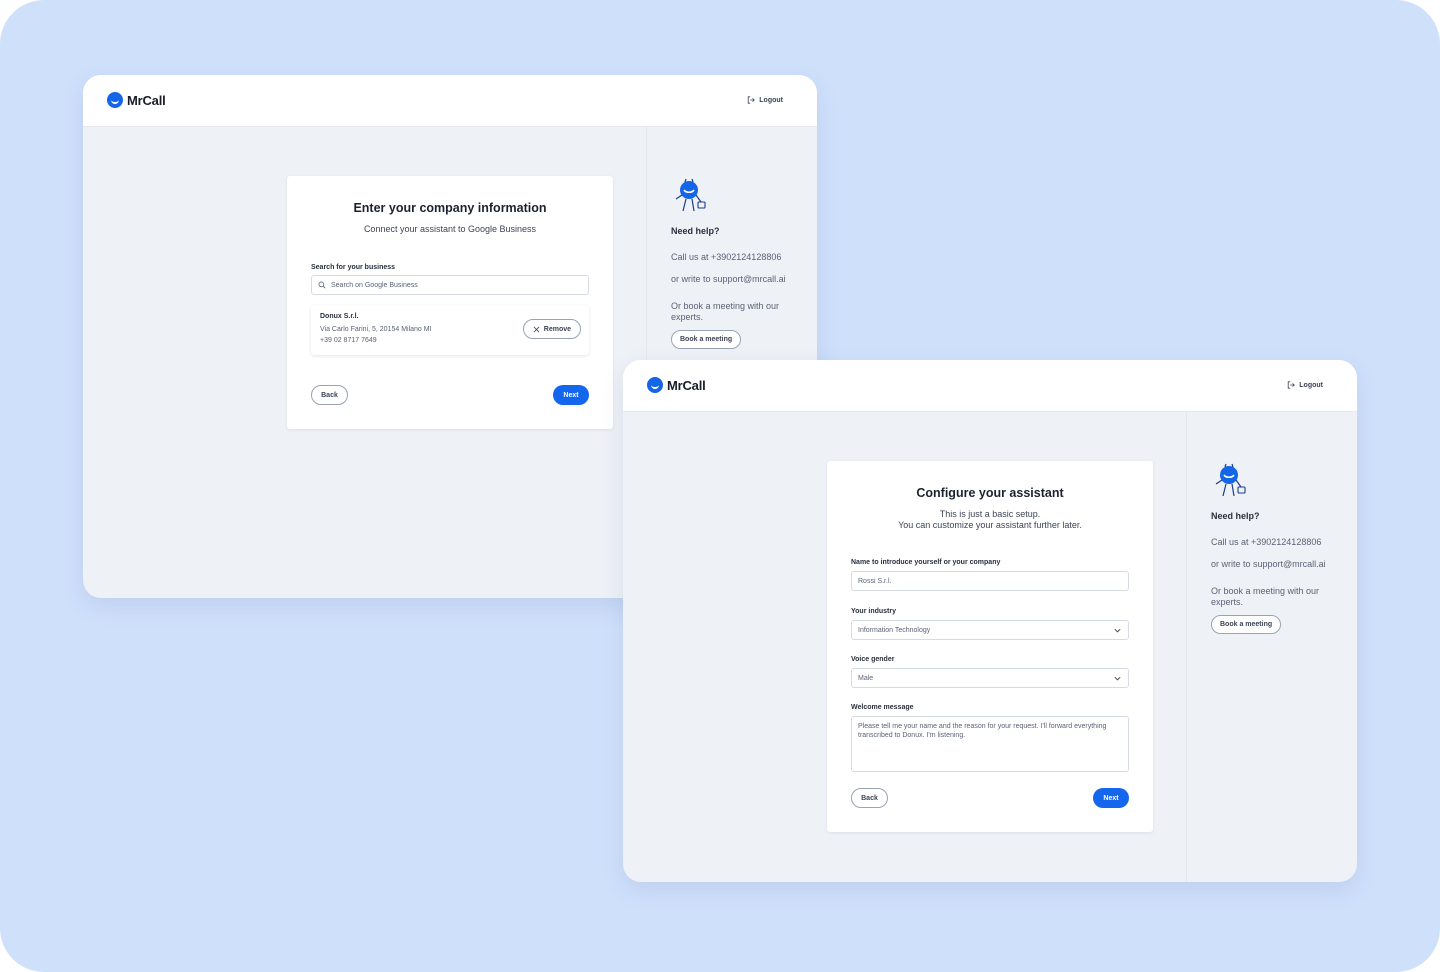 The height and width of the screenshot is (972, 1440). Describe the element at coordinates (990, 630) in the screenshot. I see `industry-select: Information Technology` at that location.